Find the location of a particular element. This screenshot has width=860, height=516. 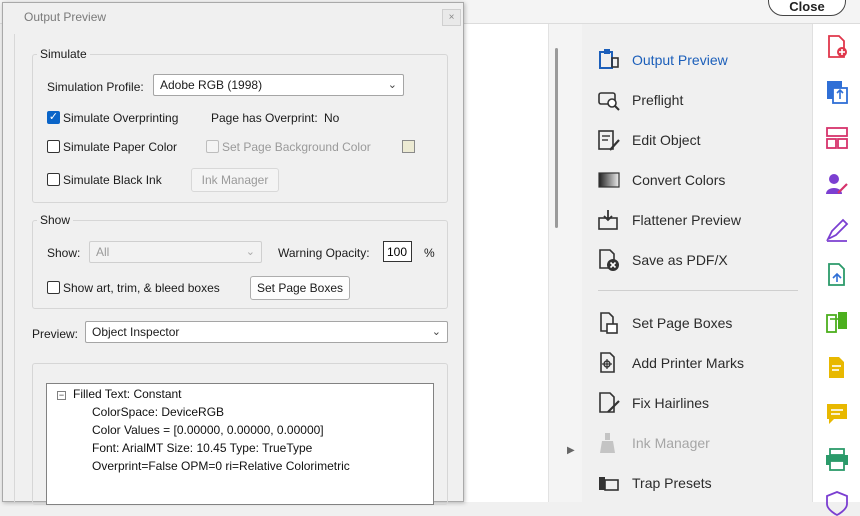

share-icon is located at coordinates (837, 275).